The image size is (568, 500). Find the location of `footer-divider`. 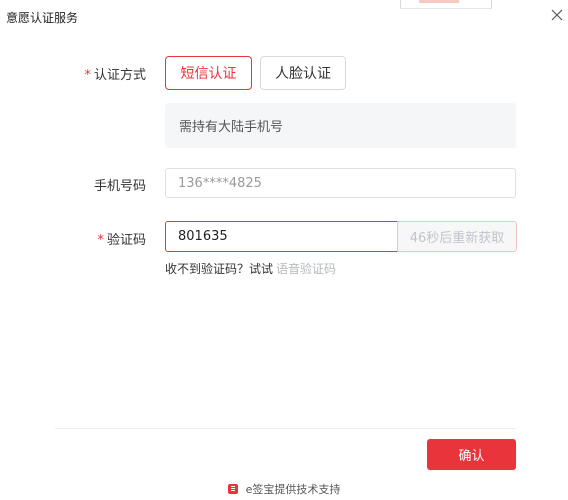

footer-divider is located at coordinates (285, 428).